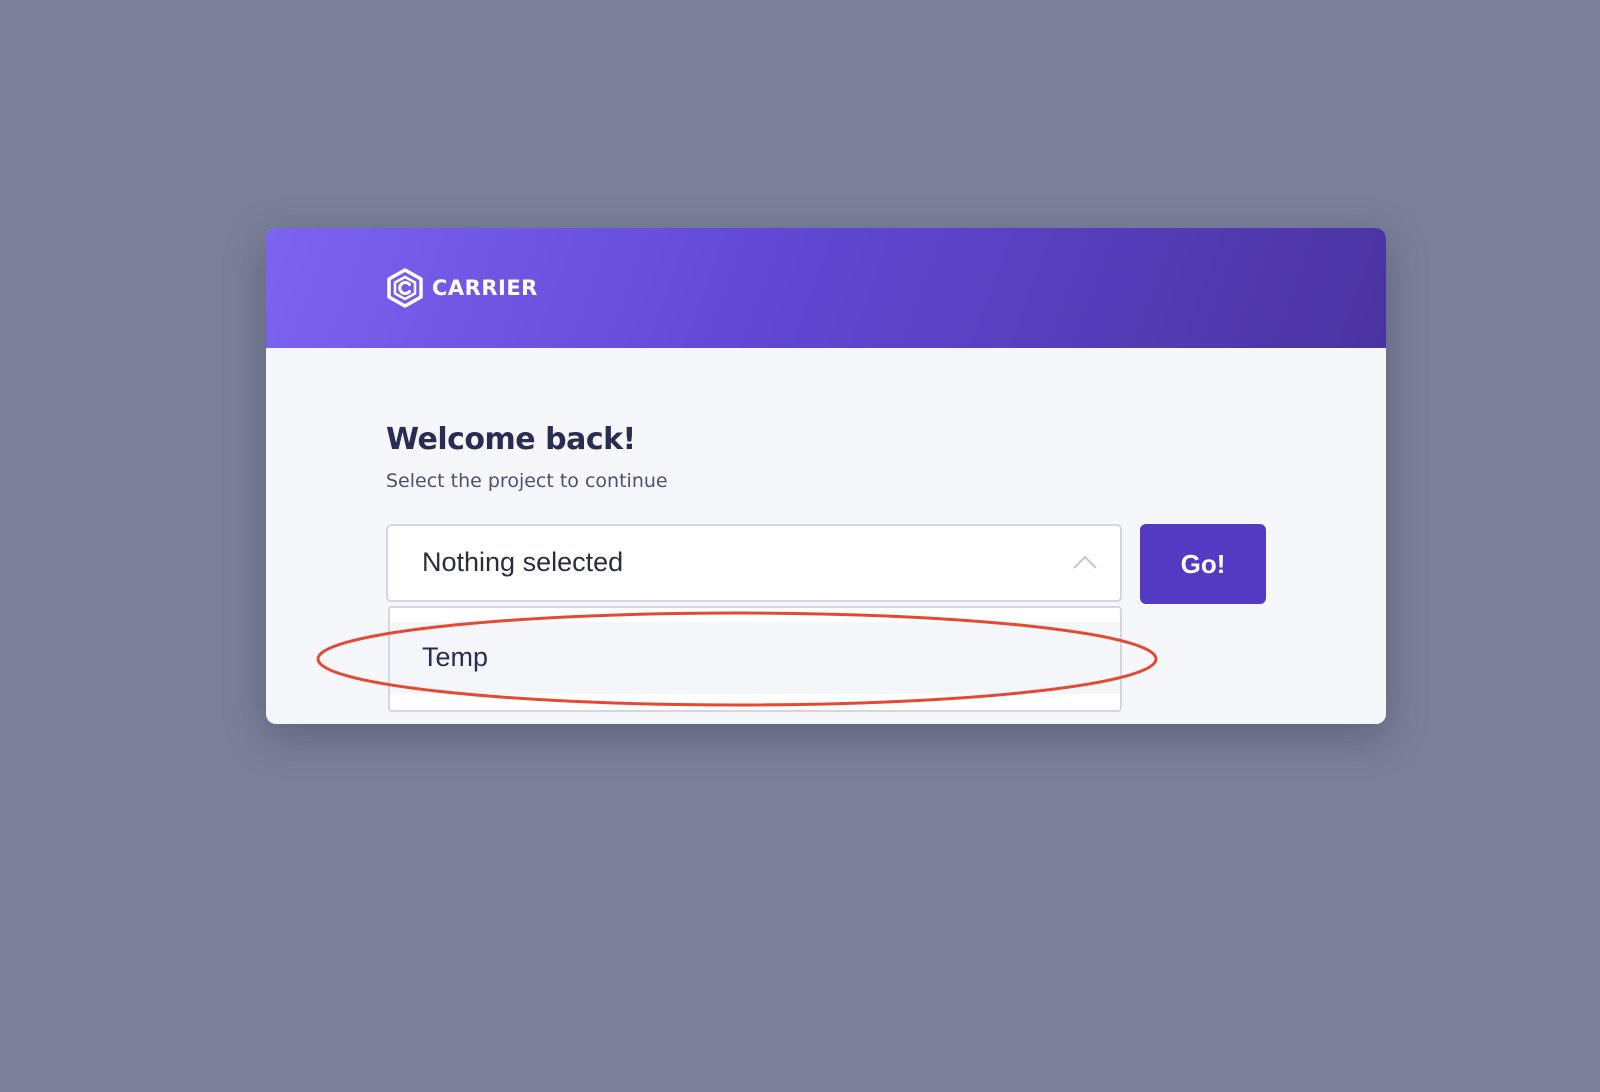 This screenshot has height=1092, width=1600. Describe the element at coordinates (511, 439) in the screenshot. I see `page-title: Welcome back!` at that location.